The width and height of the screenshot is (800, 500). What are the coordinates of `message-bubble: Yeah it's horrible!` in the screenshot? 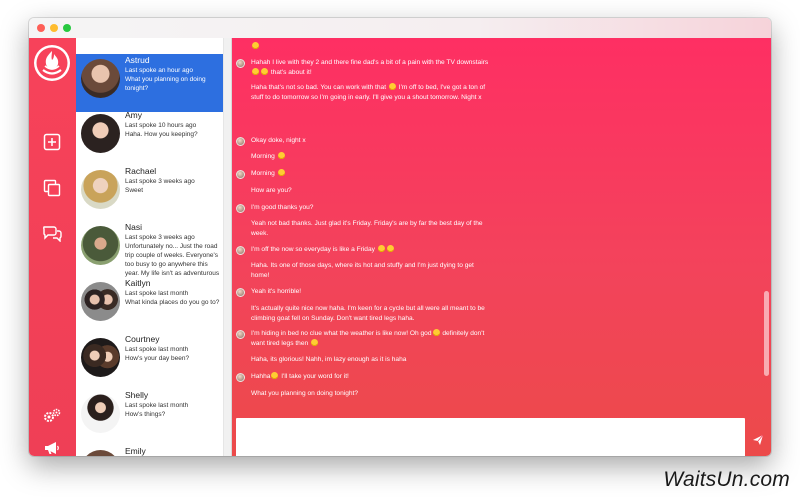 It's located at (276, 292).